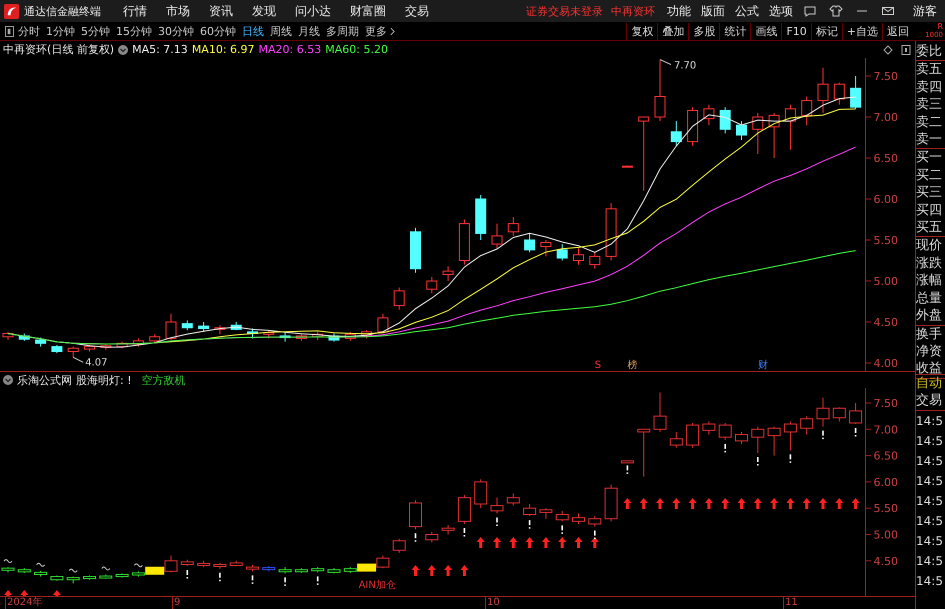  What do you see at coordinates (766, 31) in the screenshot?
I see `toolbar-button: 画线` at bounding box center [766, 31].